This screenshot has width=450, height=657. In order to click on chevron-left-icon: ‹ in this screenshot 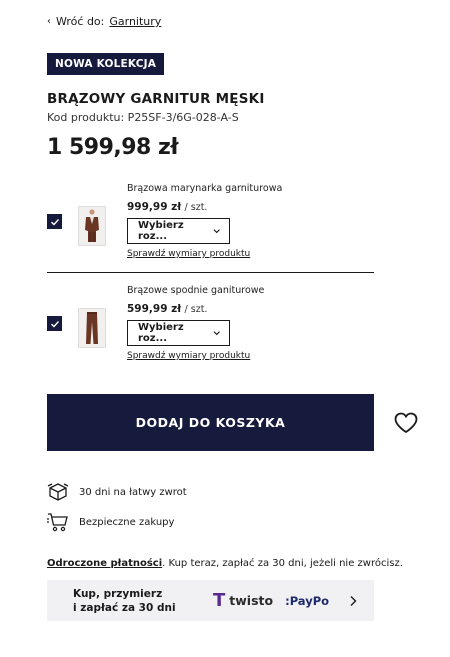, I will do `click(49, 21)`.